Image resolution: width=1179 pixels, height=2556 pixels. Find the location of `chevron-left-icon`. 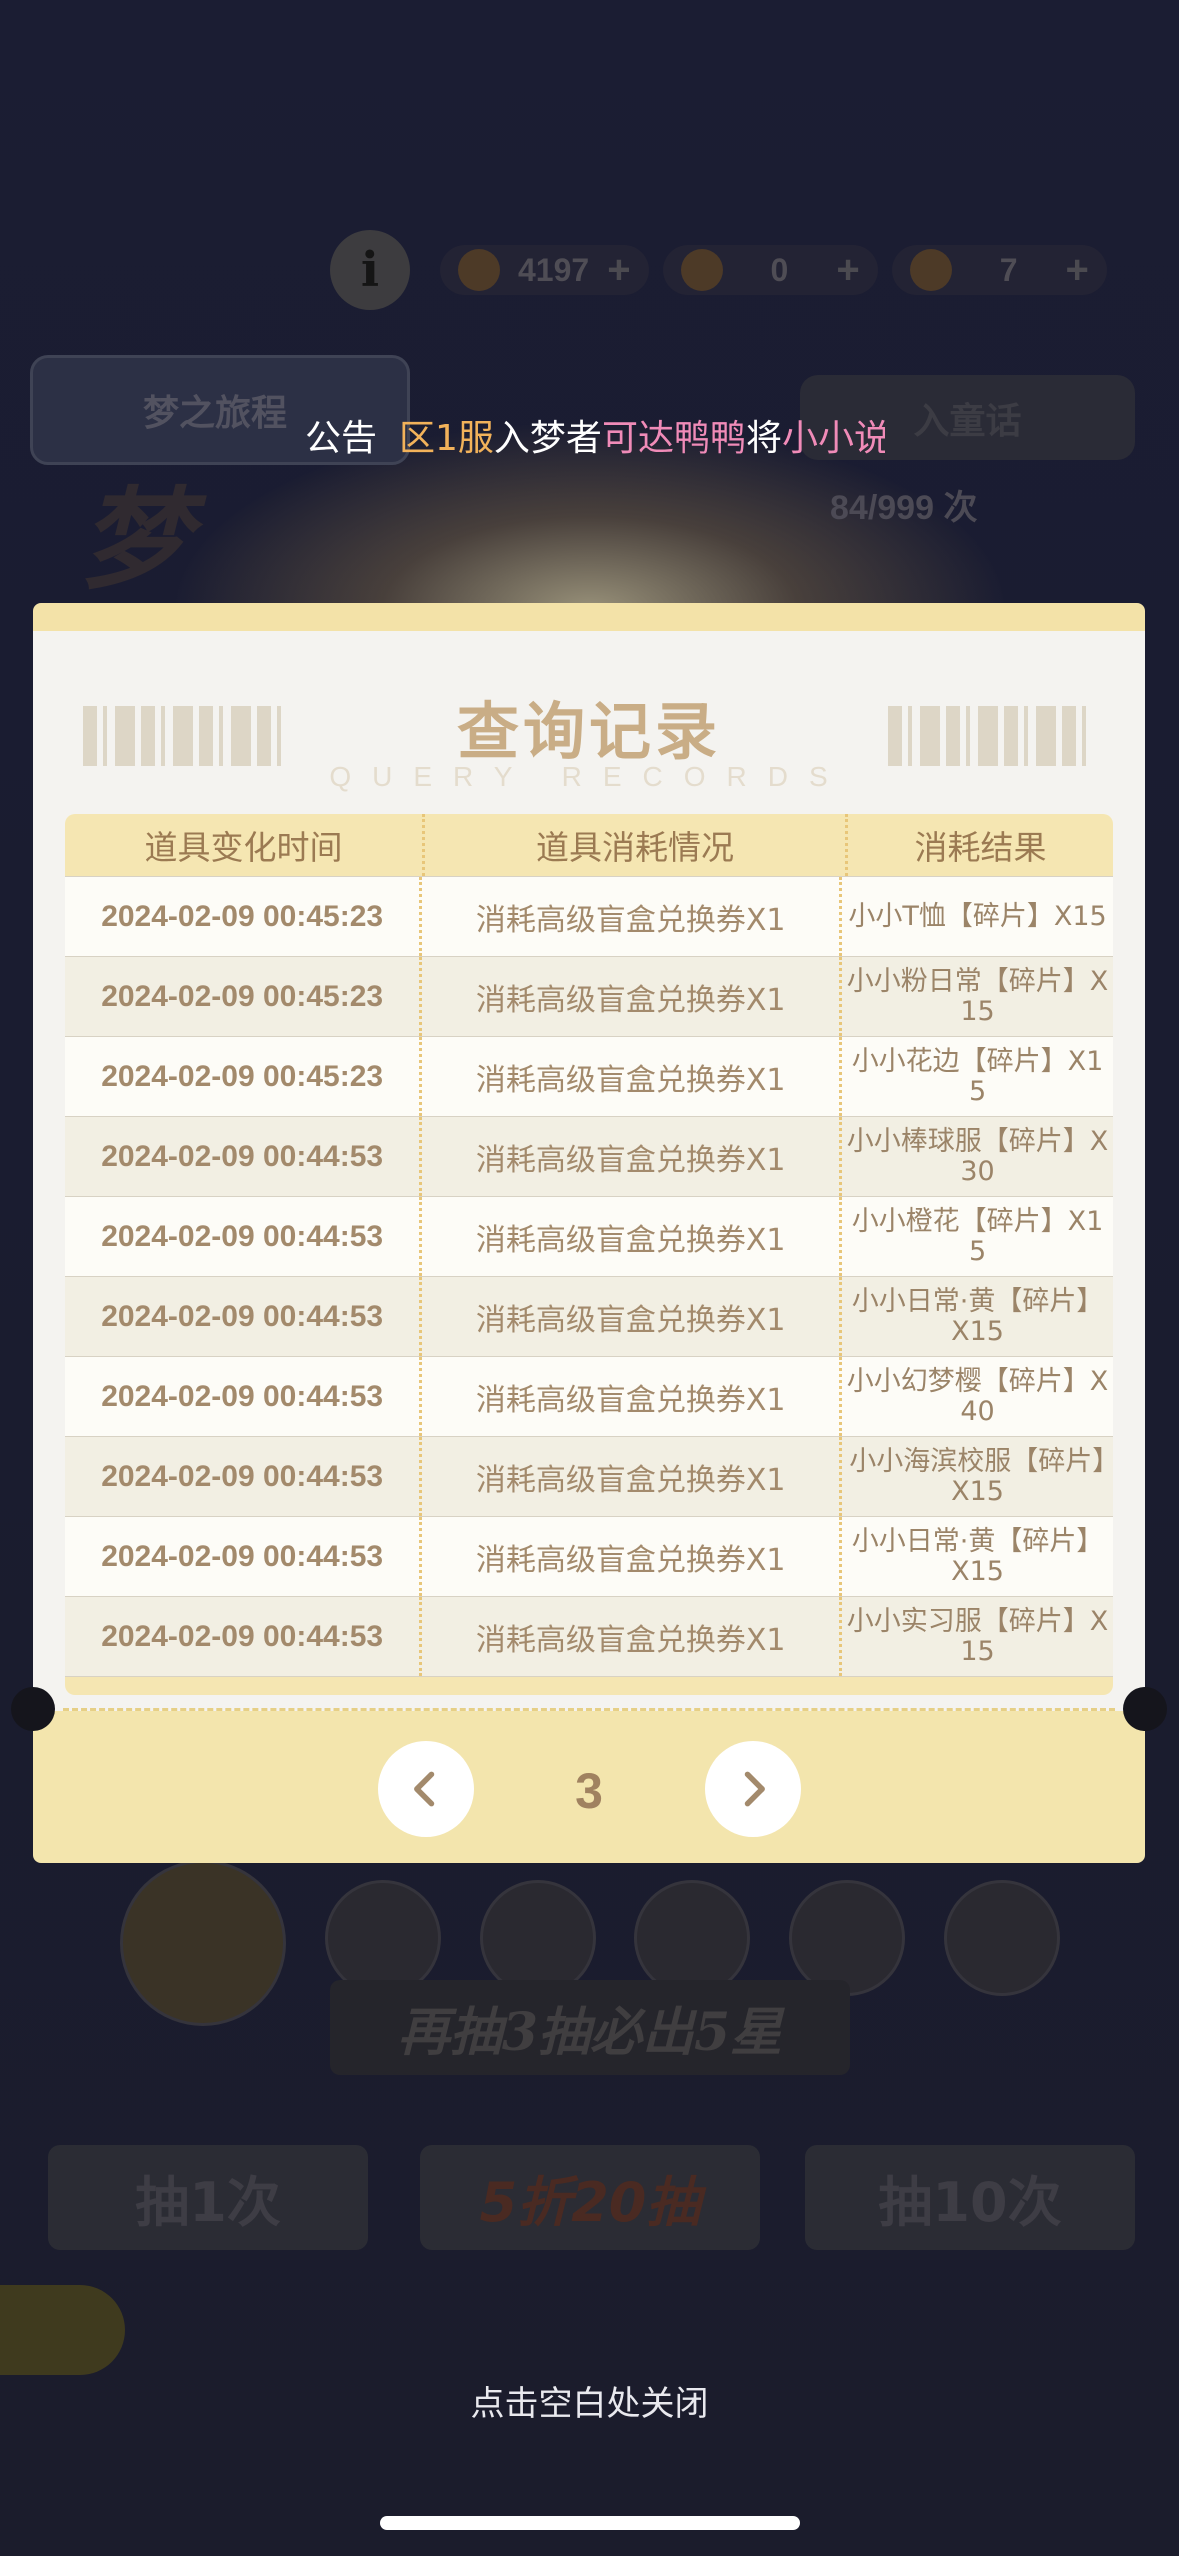

chevron-left-icon is located at coordinates (424, 1789).